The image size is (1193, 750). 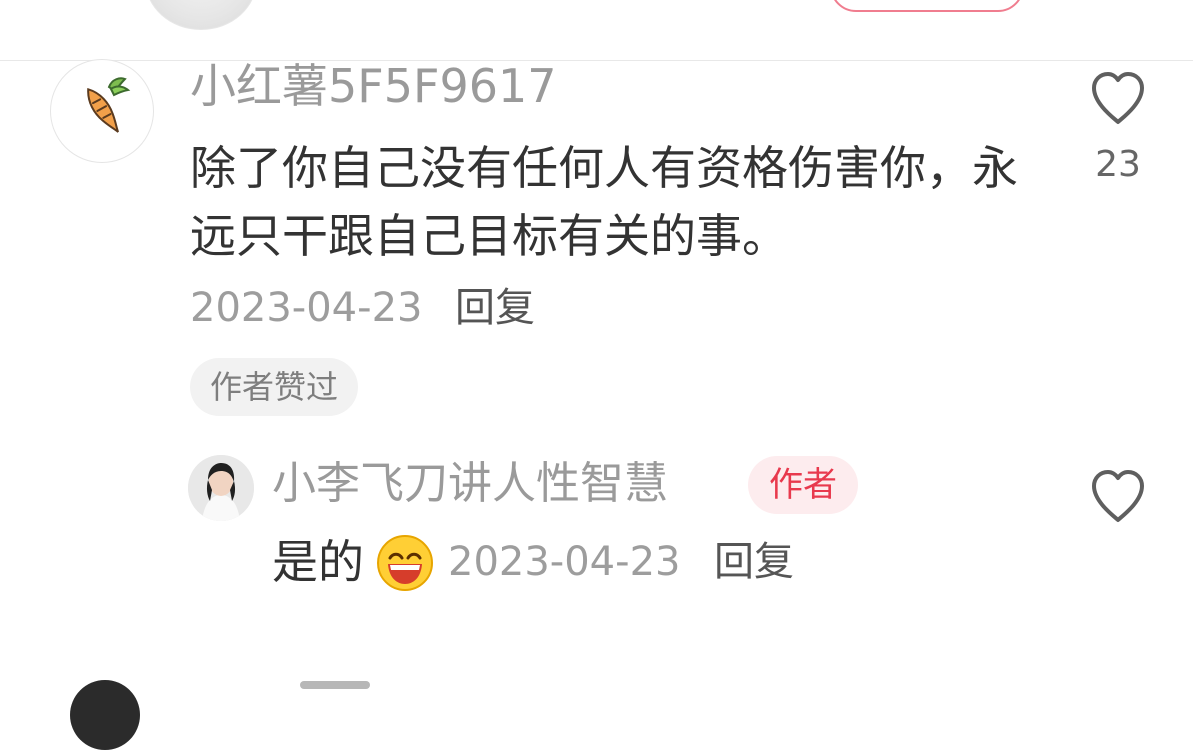 What do you see at coordinates (318, 562) in the screenshot?
I see `reply-text: 是的` at bounding box center [318, 562].